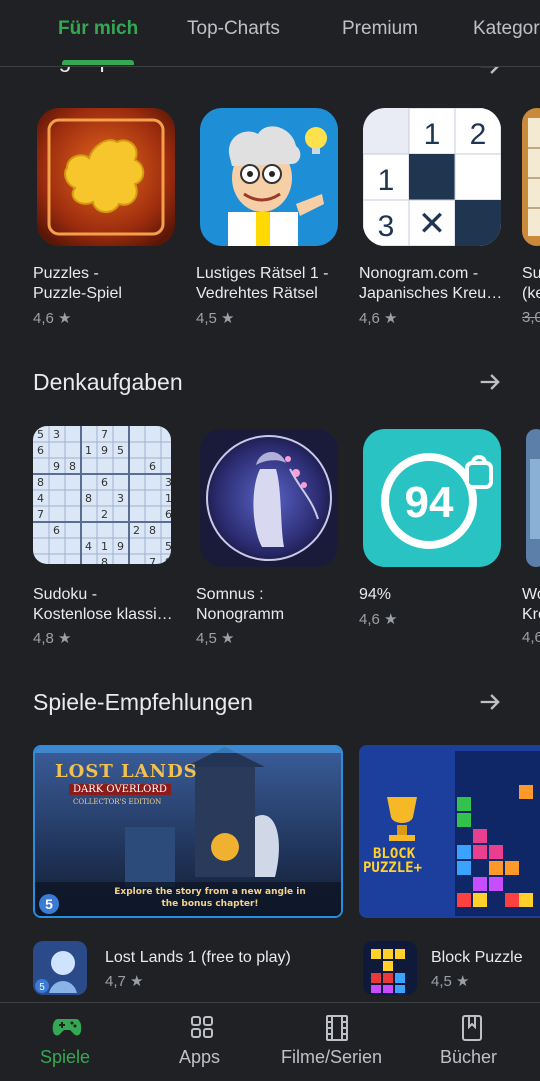  What do you see at coordinates (98, 62) in the screenshot?
I see `active-tab-indicator` at bounding box center [98, 62].